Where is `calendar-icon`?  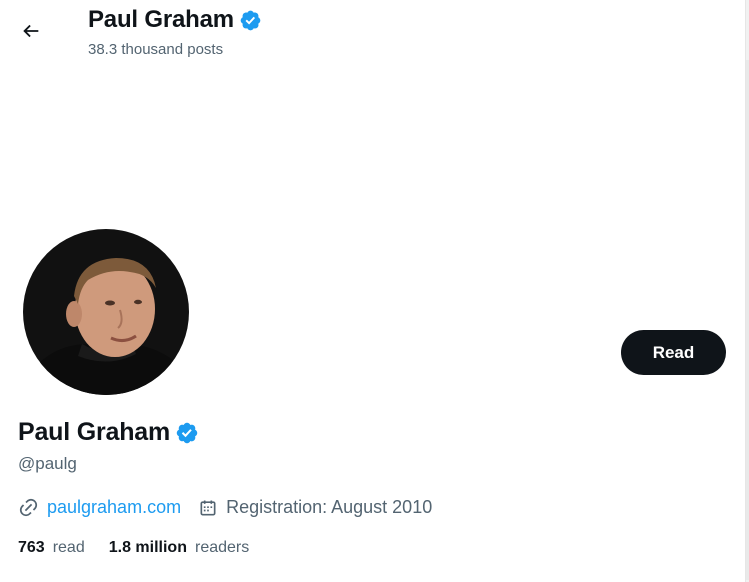
calendar-icon is located at coordinates (208, 508).